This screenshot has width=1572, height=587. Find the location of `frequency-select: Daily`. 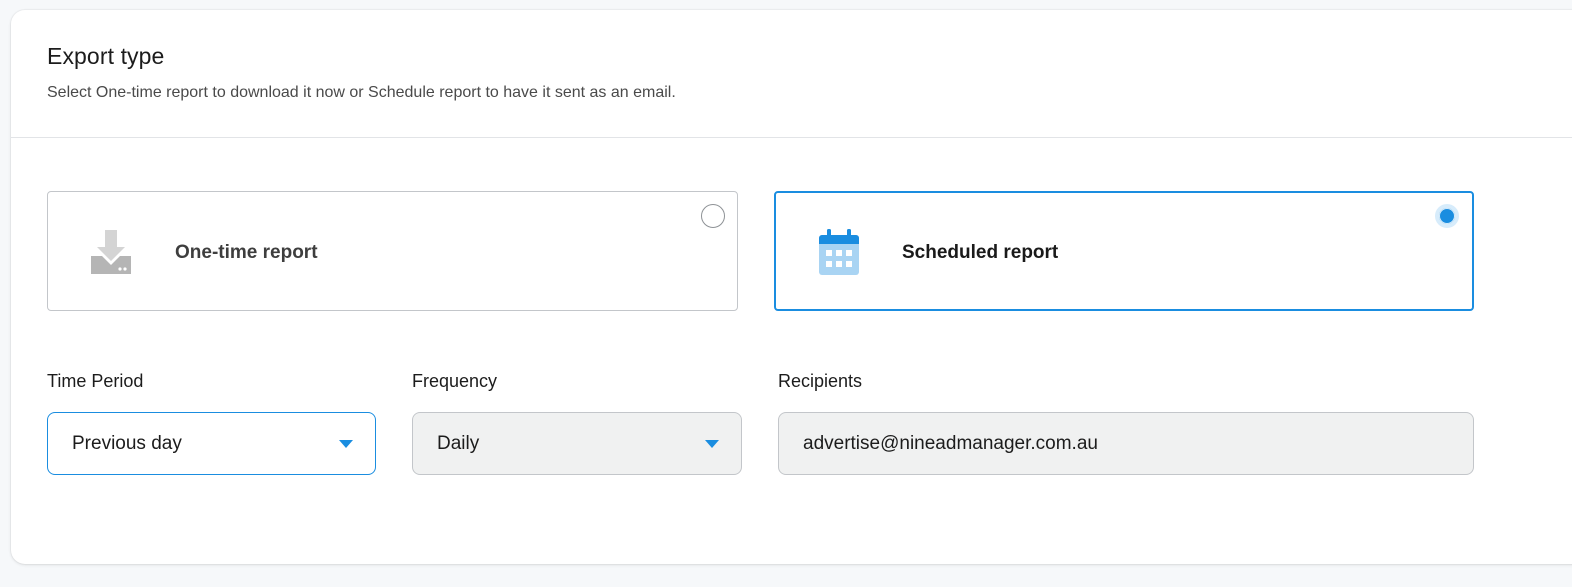

frequency-select: Daily is located at coordinates (577, 443).